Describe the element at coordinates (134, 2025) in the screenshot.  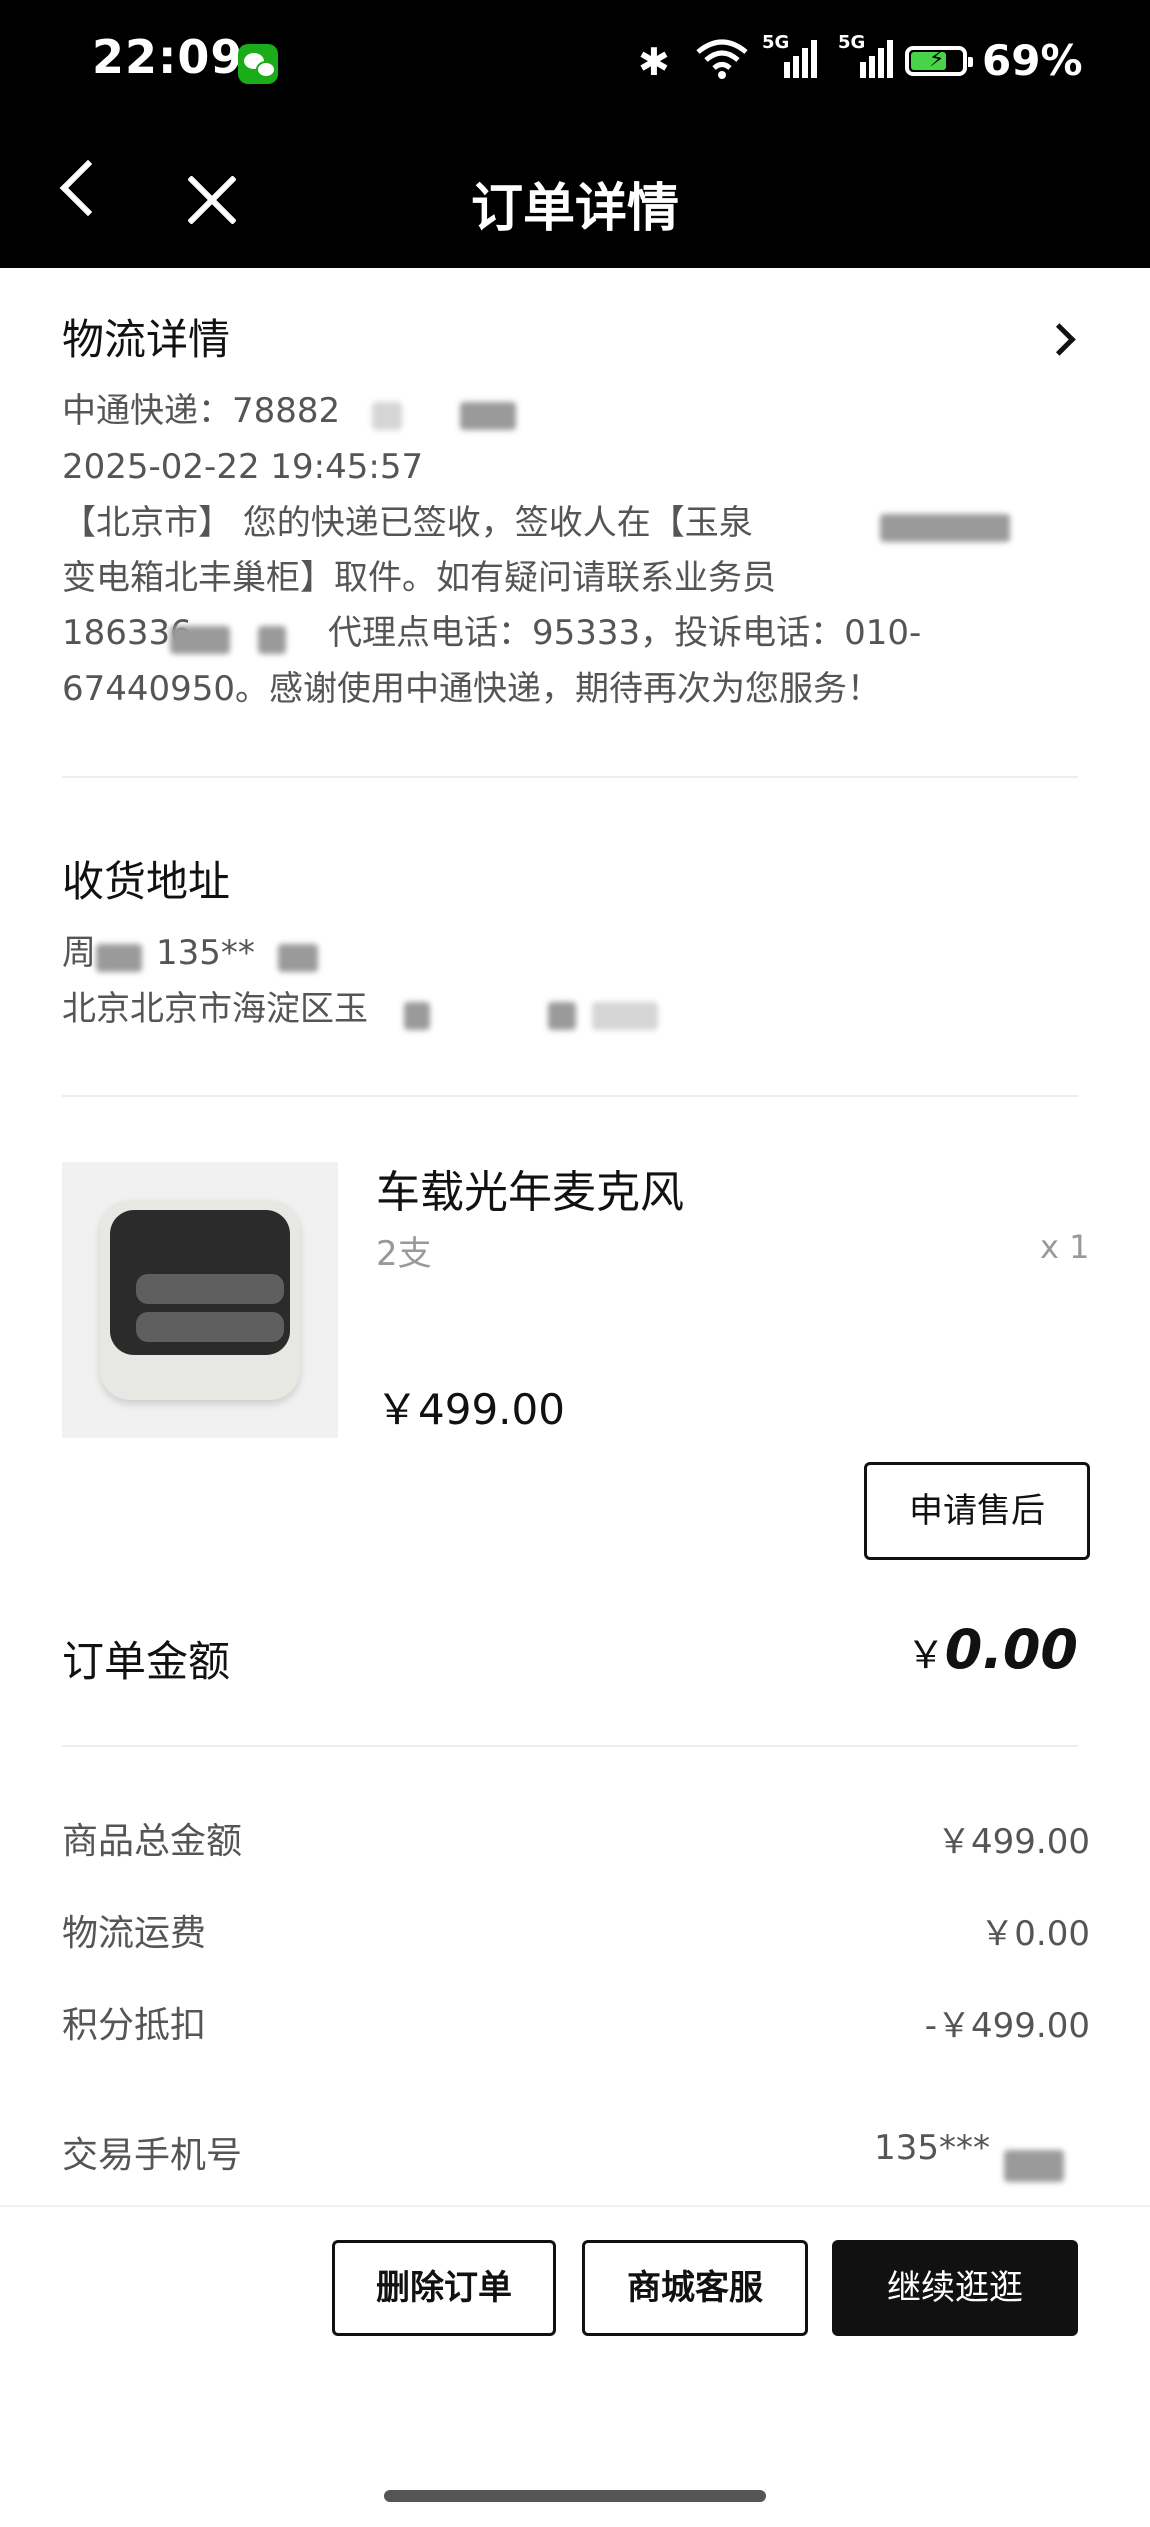
I see `summary-label: 积分抵扣` at that location.